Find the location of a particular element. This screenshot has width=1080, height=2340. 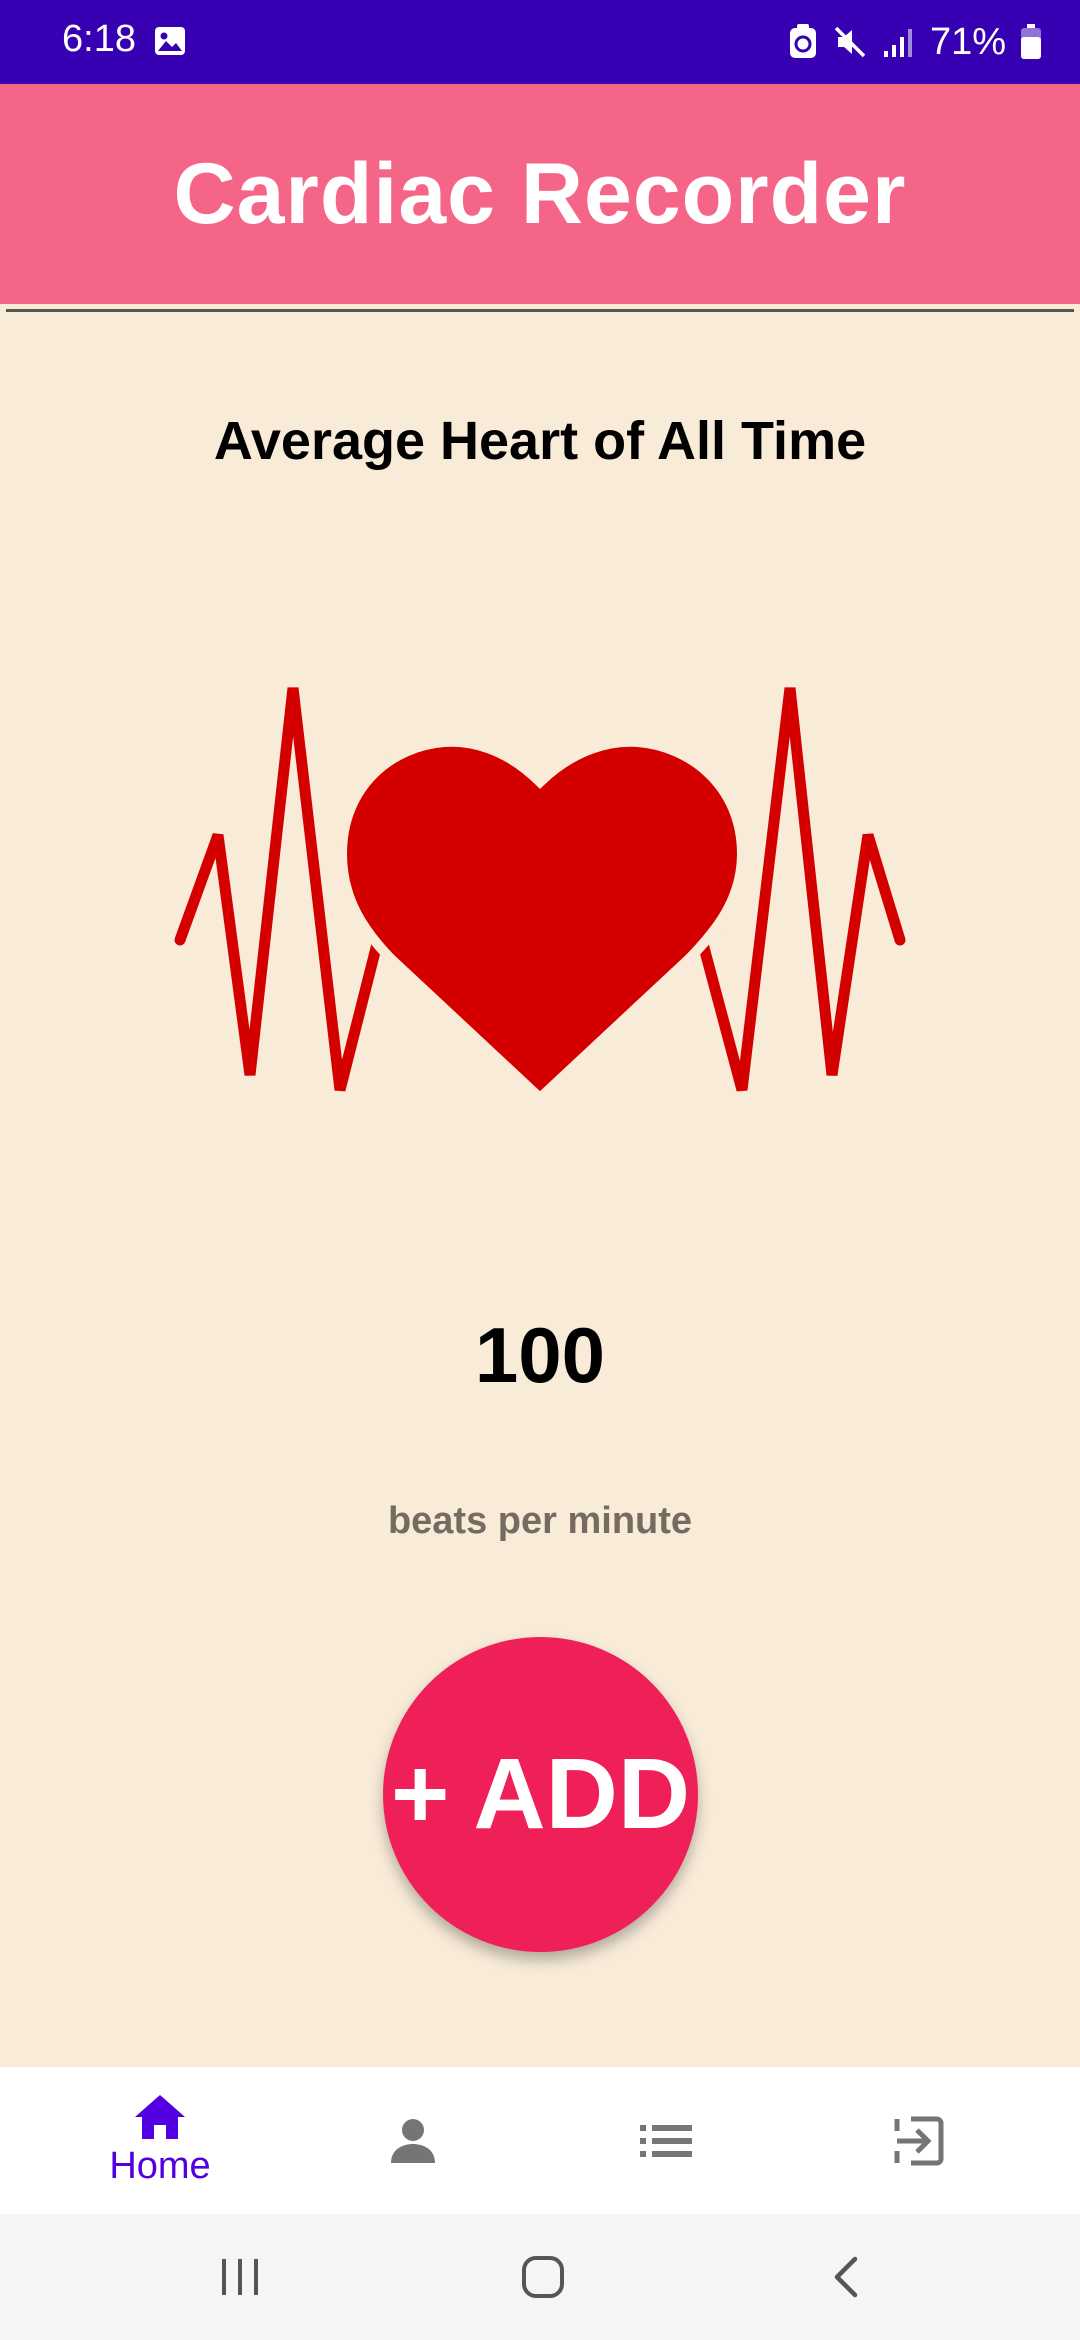

heart-shape is located at coordinates (542, 920).